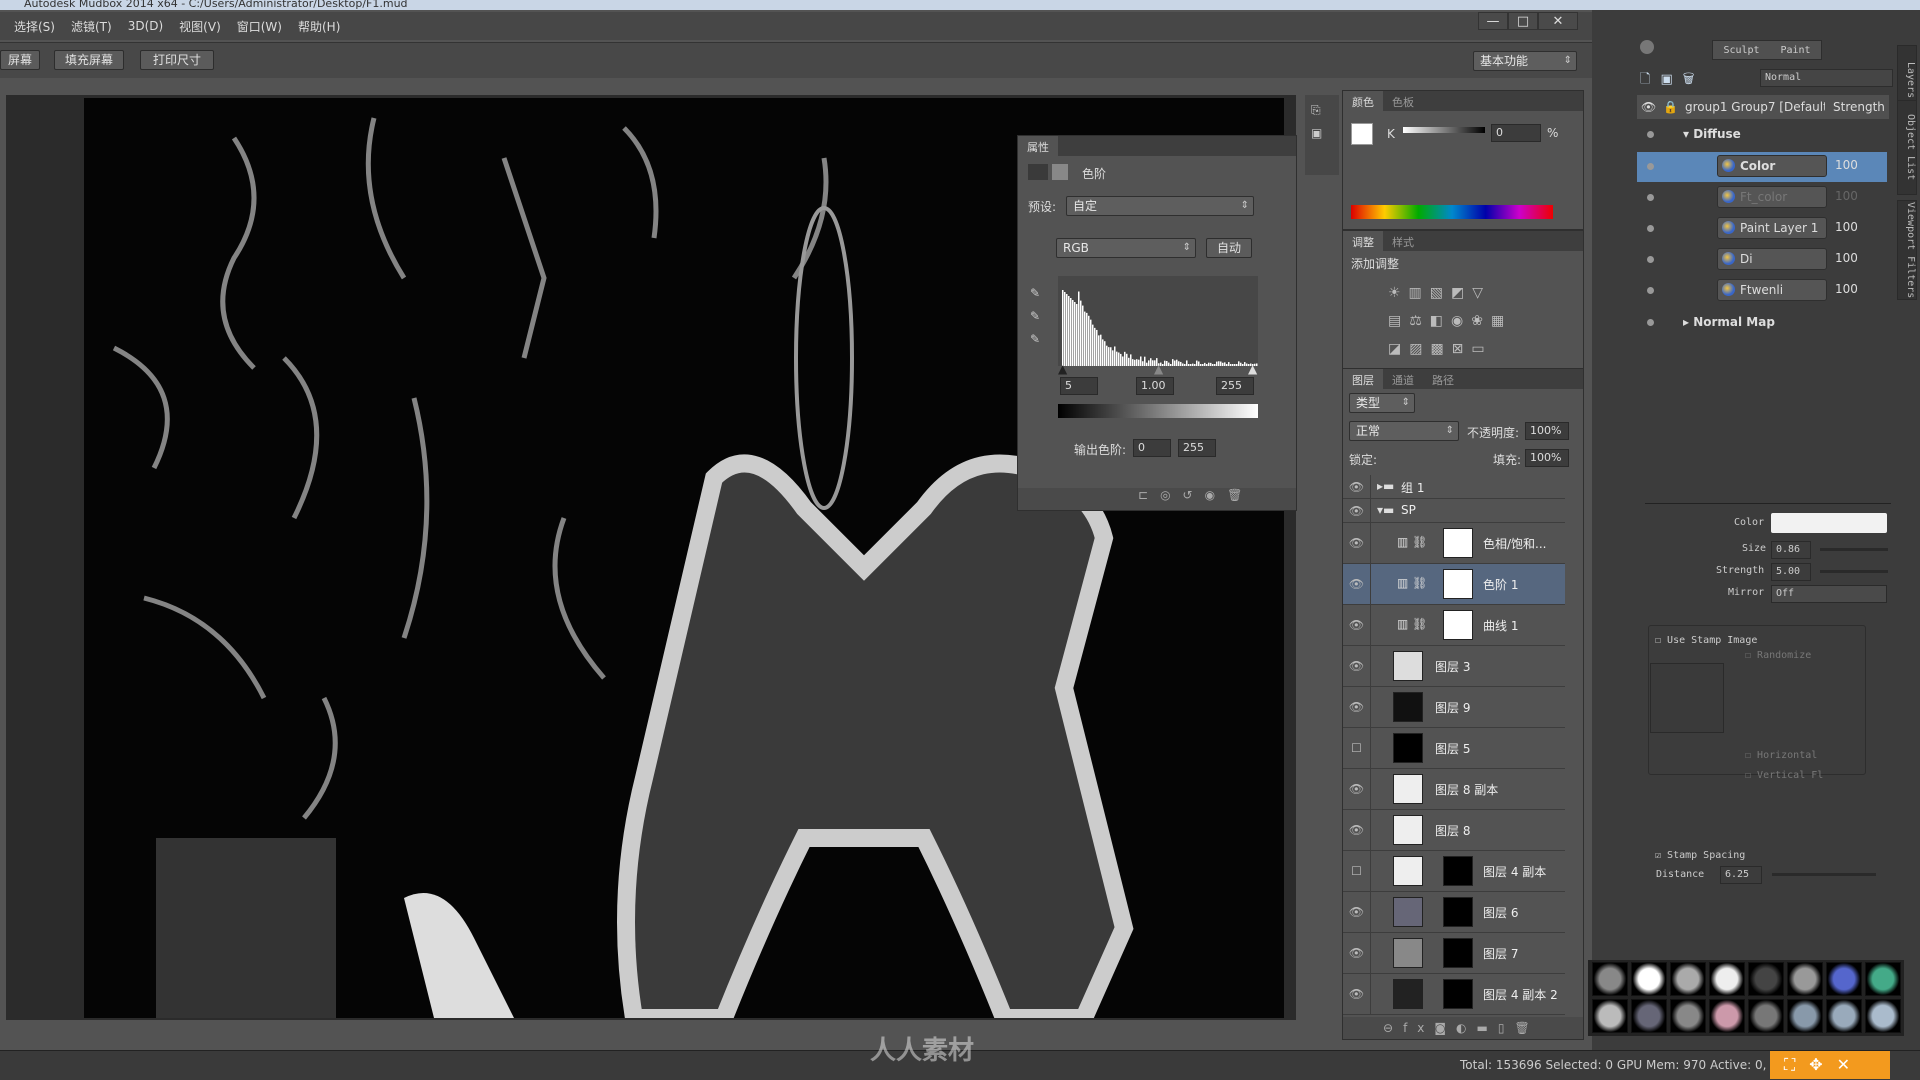 Image resolution: width=1920 pixels, height=1080 pixels. I want to click on horizontal-checkbox: ☐ Horizontal, so click(1781, 755).